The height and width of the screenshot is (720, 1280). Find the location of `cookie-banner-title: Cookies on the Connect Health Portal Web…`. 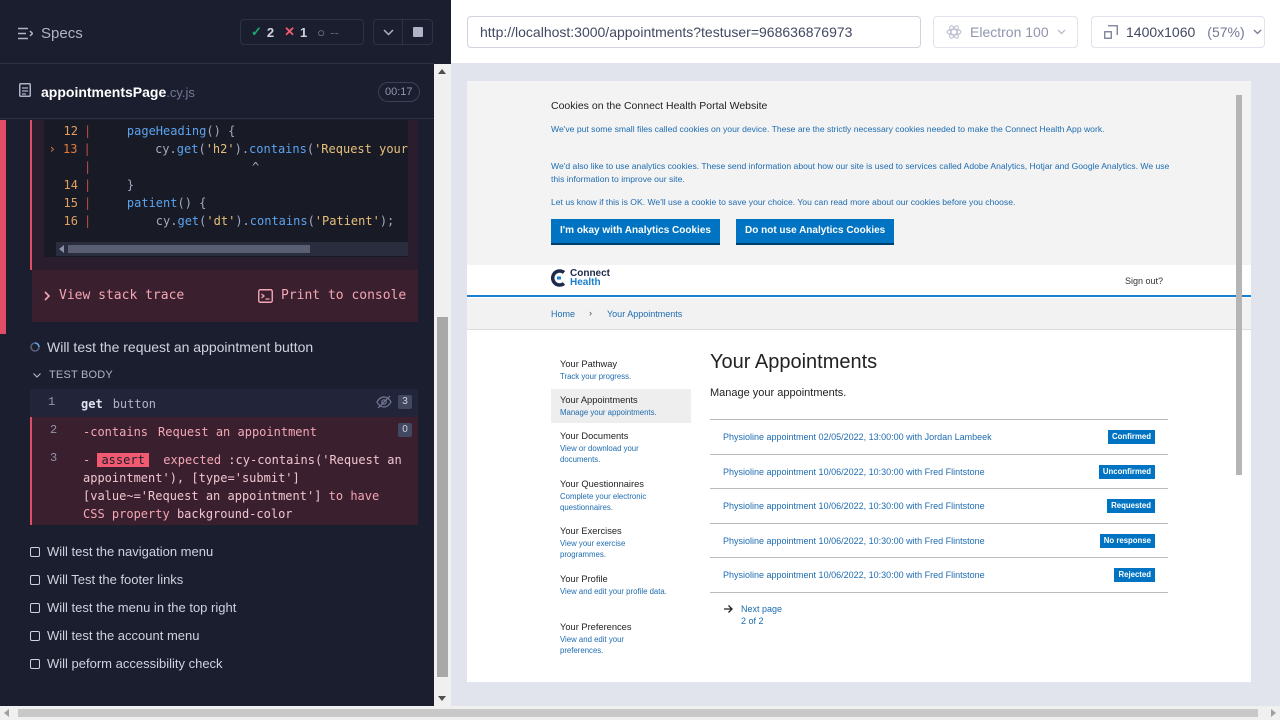

cookie-banner-title: Cookies on the Connect Health Portal Web… is located at coordinates (659, 106).